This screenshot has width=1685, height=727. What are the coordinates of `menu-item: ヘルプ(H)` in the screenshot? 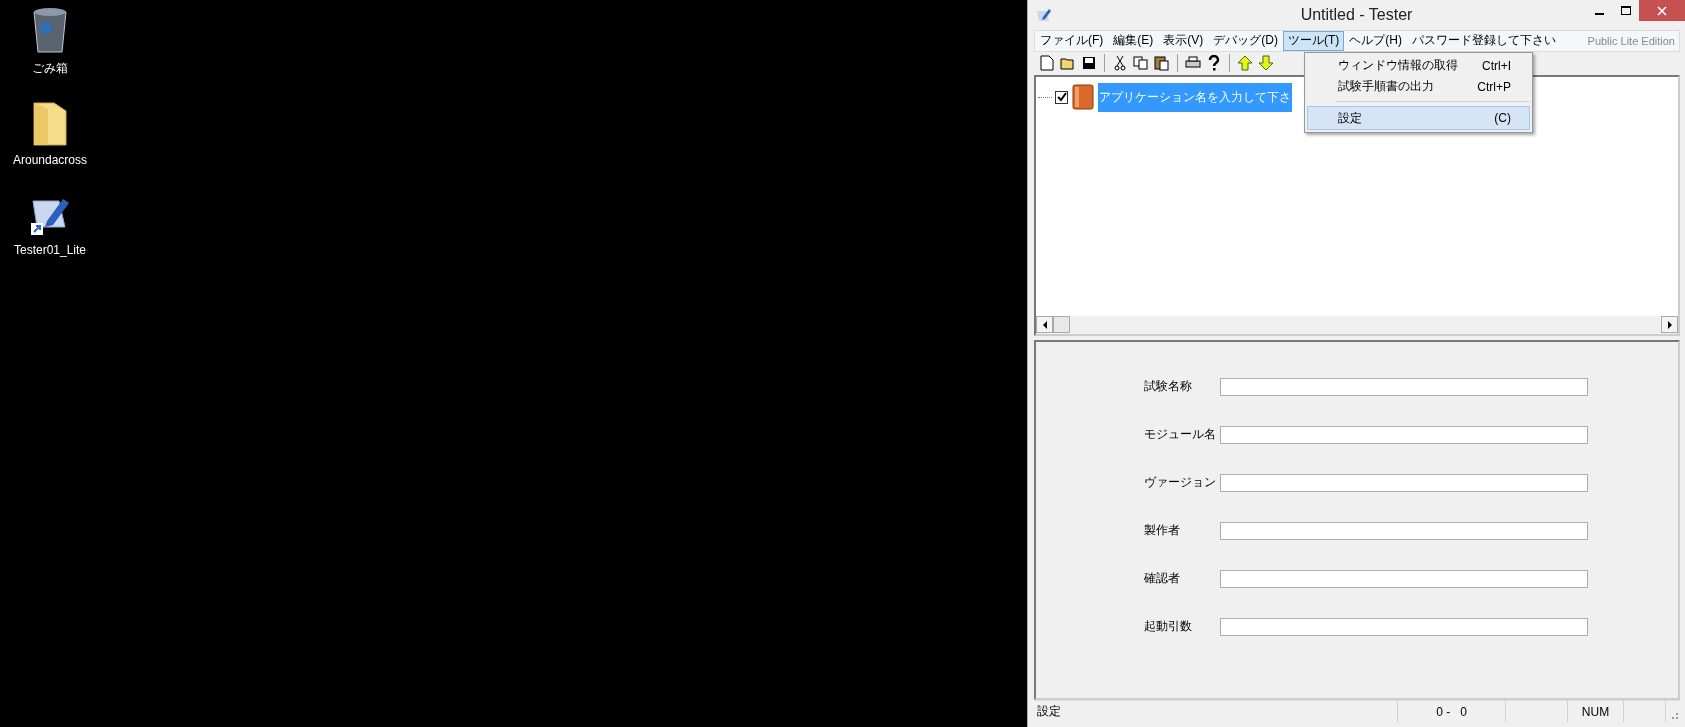 It's located at (1375, 40).